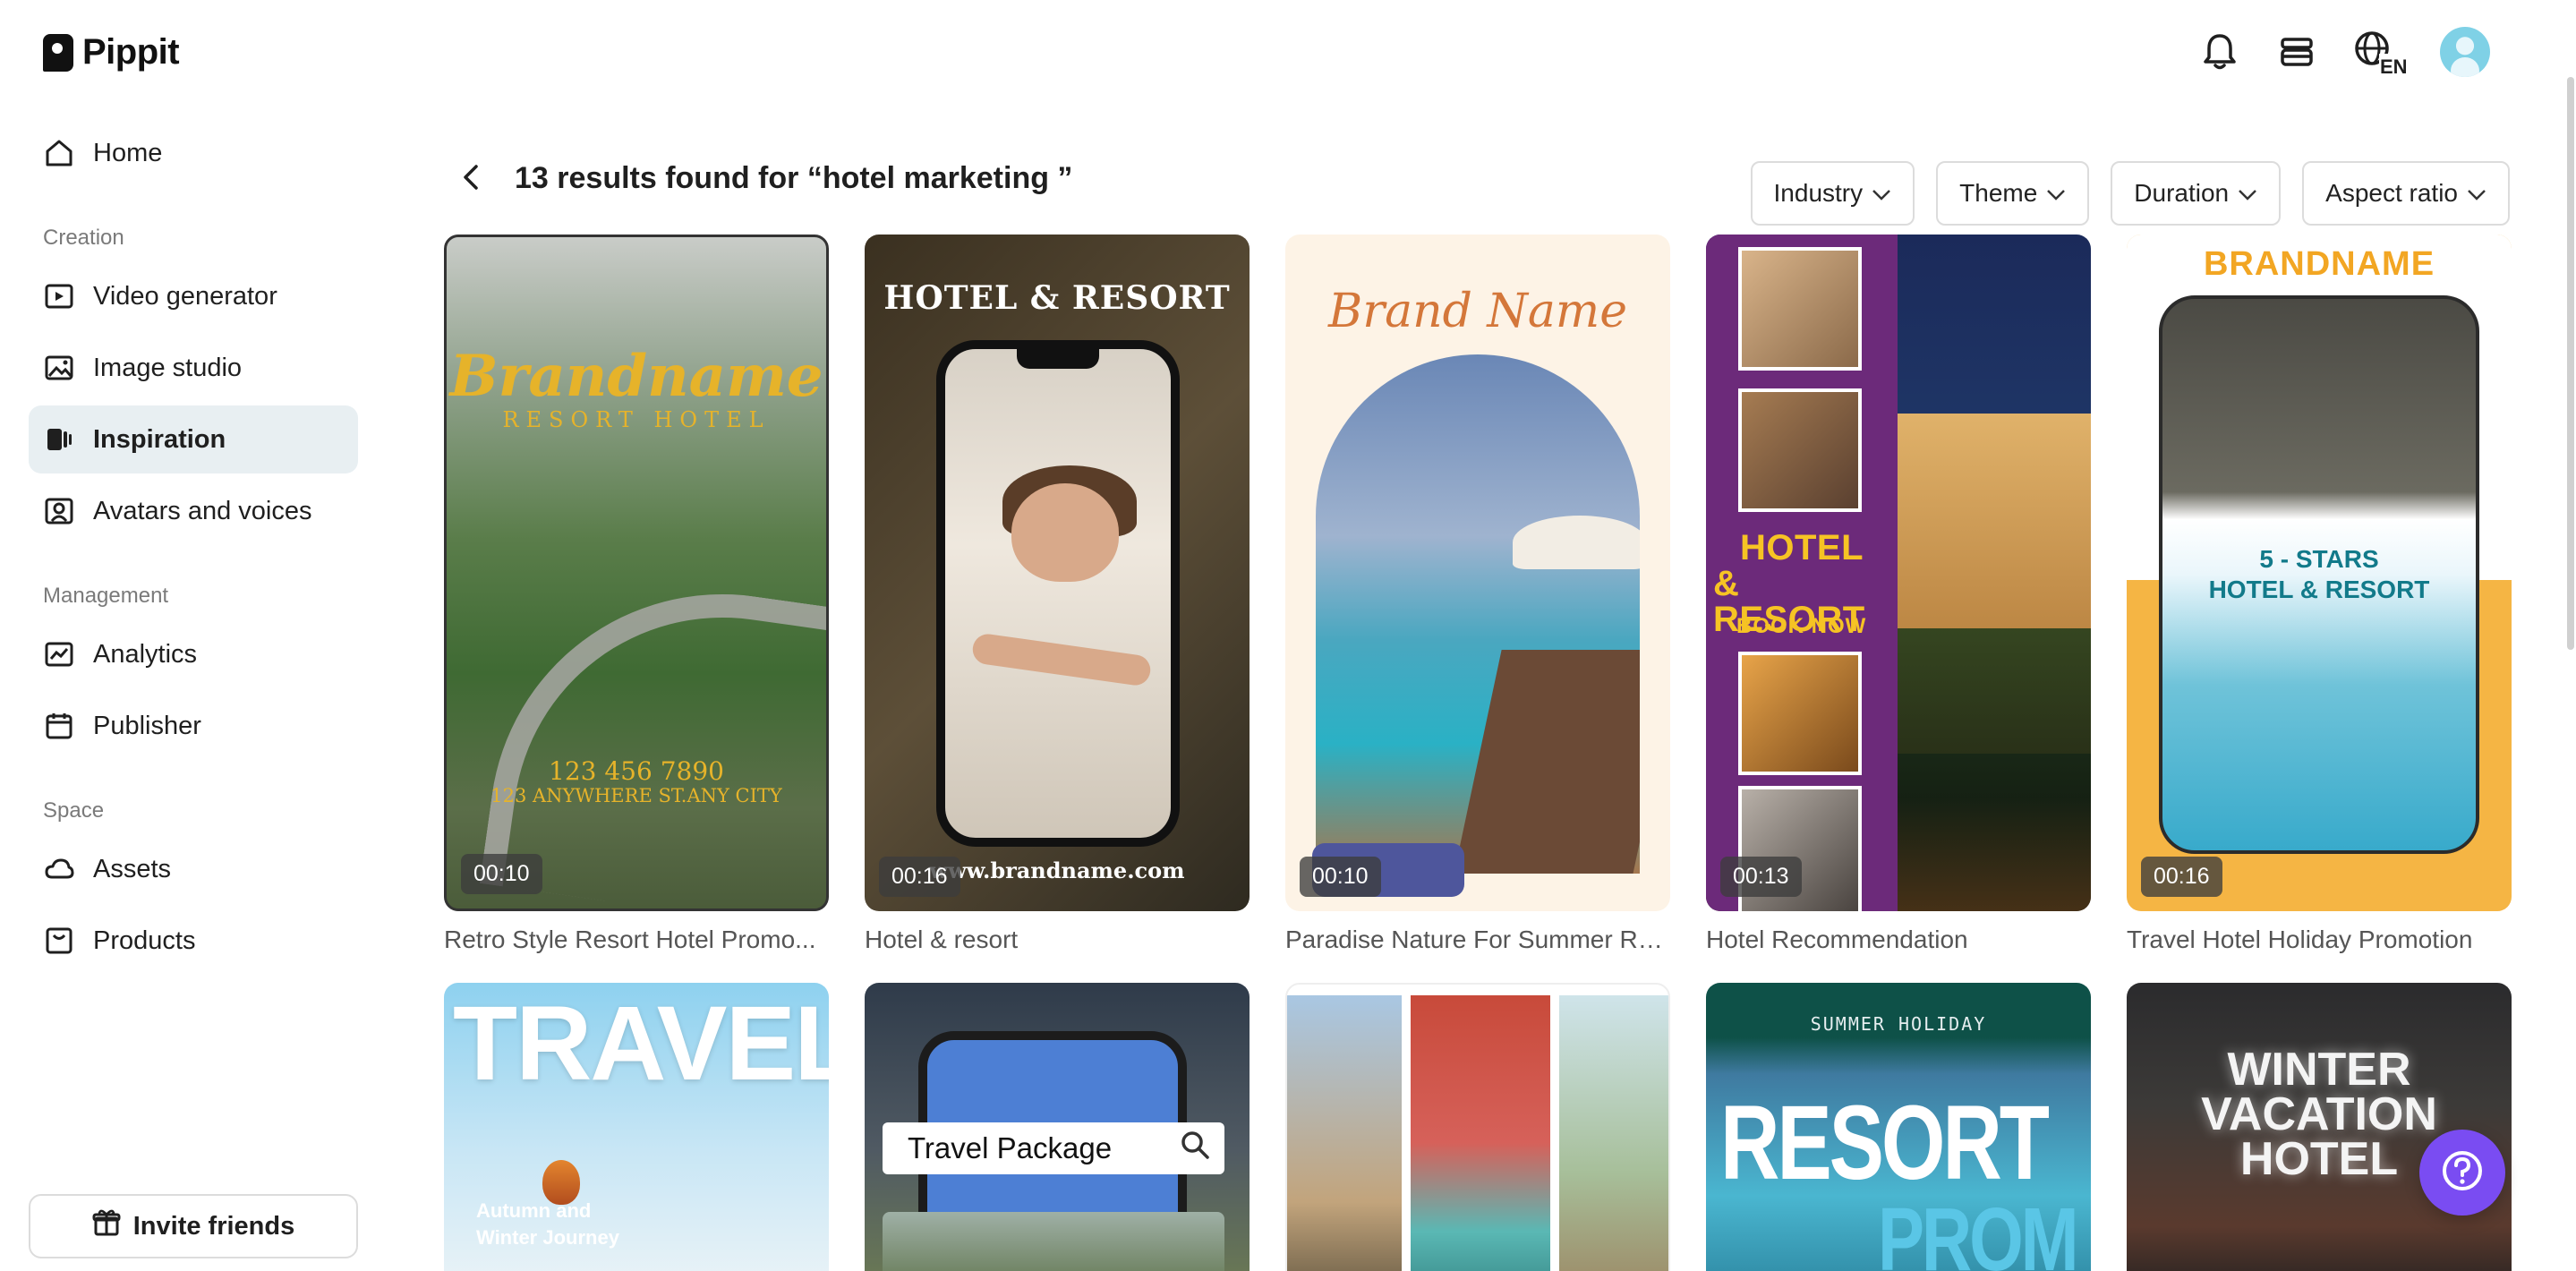  Describe the element at coordinates (1898, 940) in the screenshot. I see `card-caption: Hotel Recommendation` at that location.